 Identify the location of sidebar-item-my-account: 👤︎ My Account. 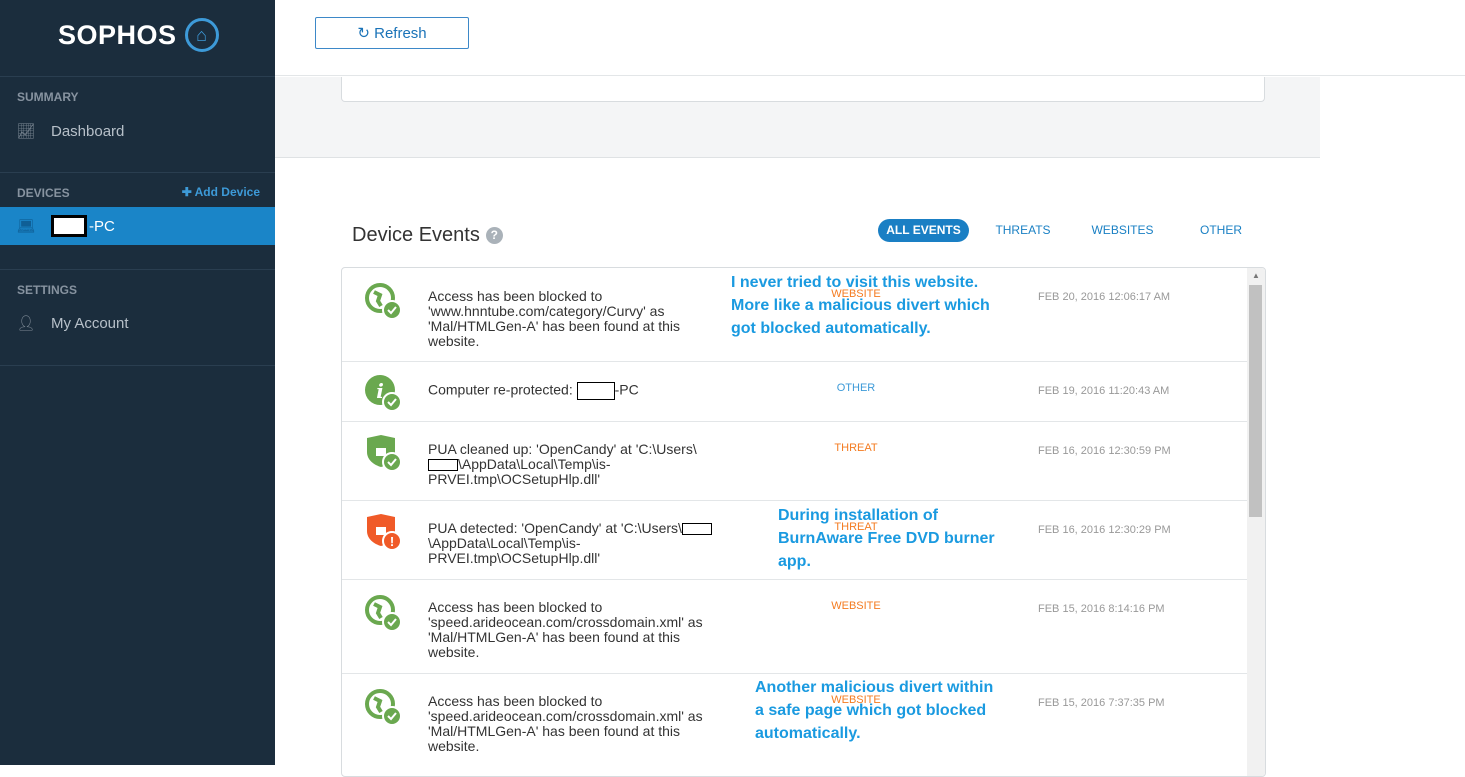
(137, 323).